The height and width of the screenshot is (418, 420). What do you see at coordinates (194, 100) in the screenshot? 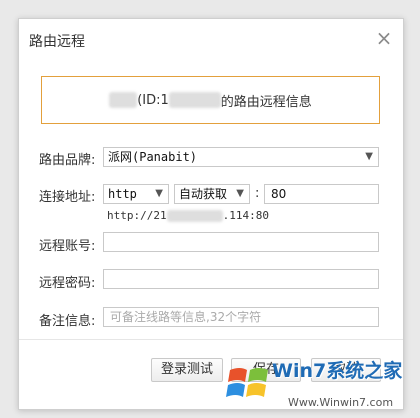
I see `redacted-id` at bounding box center [194, 100].